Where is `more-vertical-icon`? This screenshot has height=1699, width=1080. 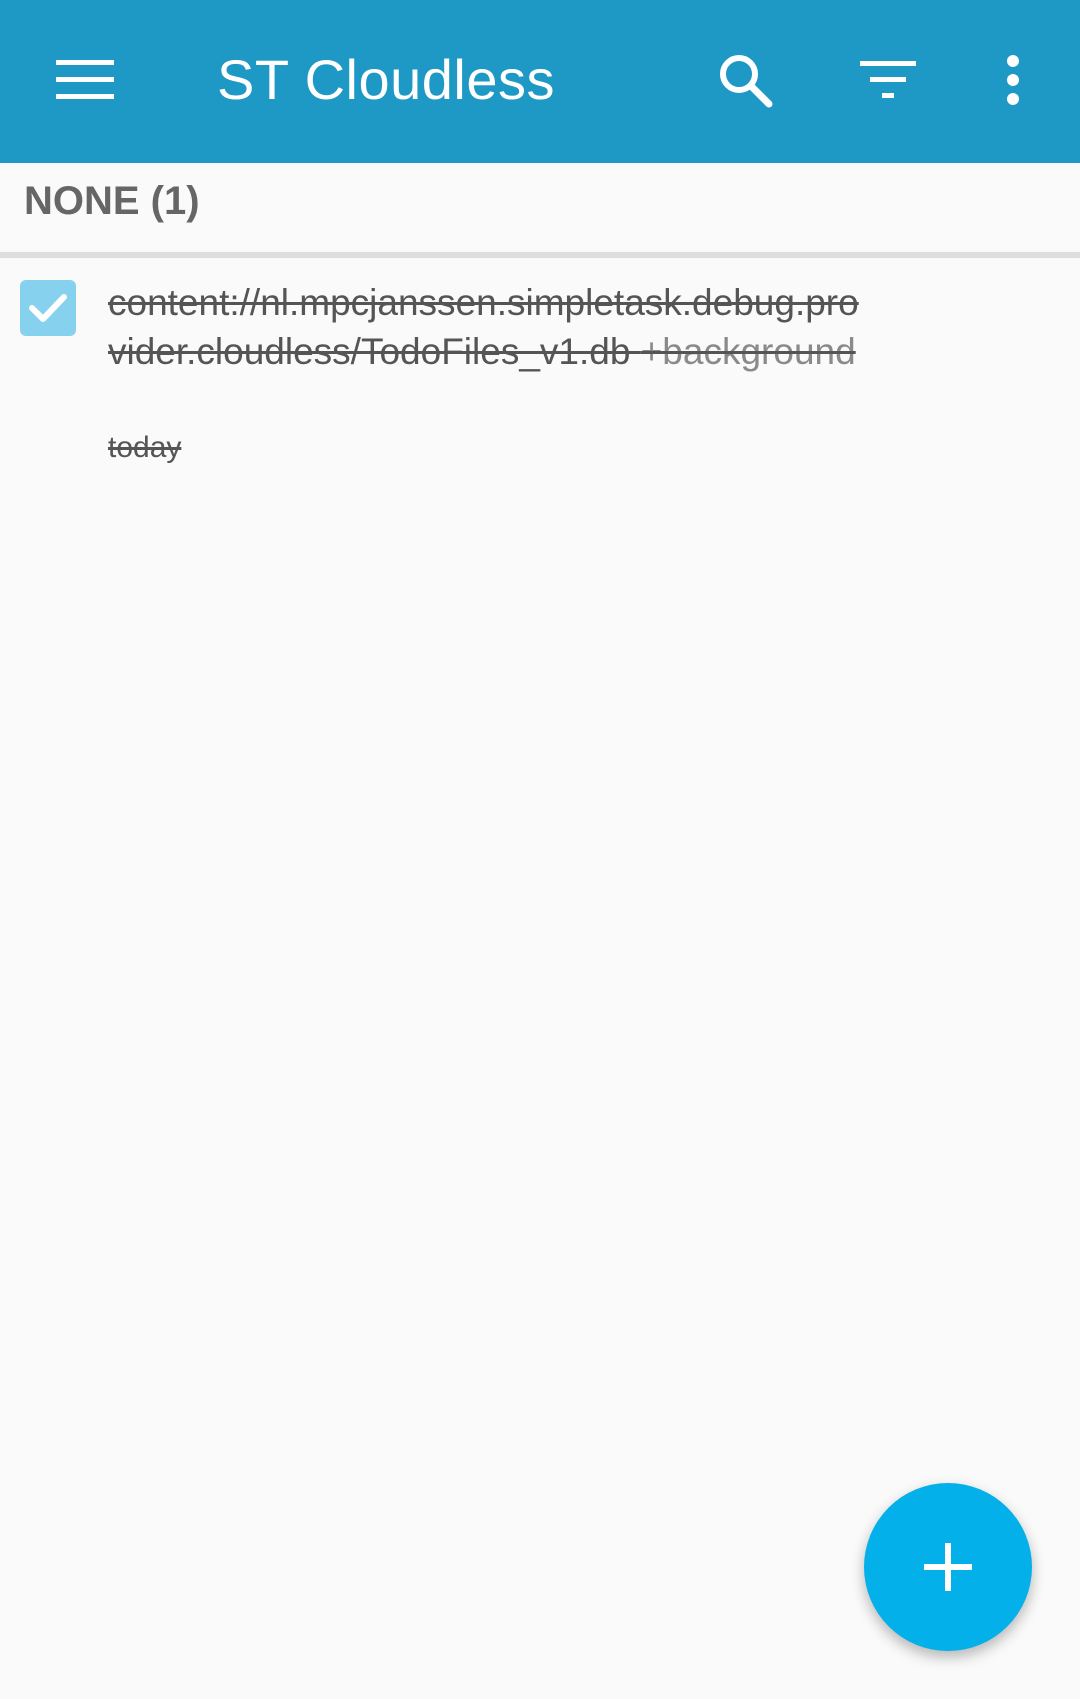
more-vertical-icon is located at coordinates (1013, 80).